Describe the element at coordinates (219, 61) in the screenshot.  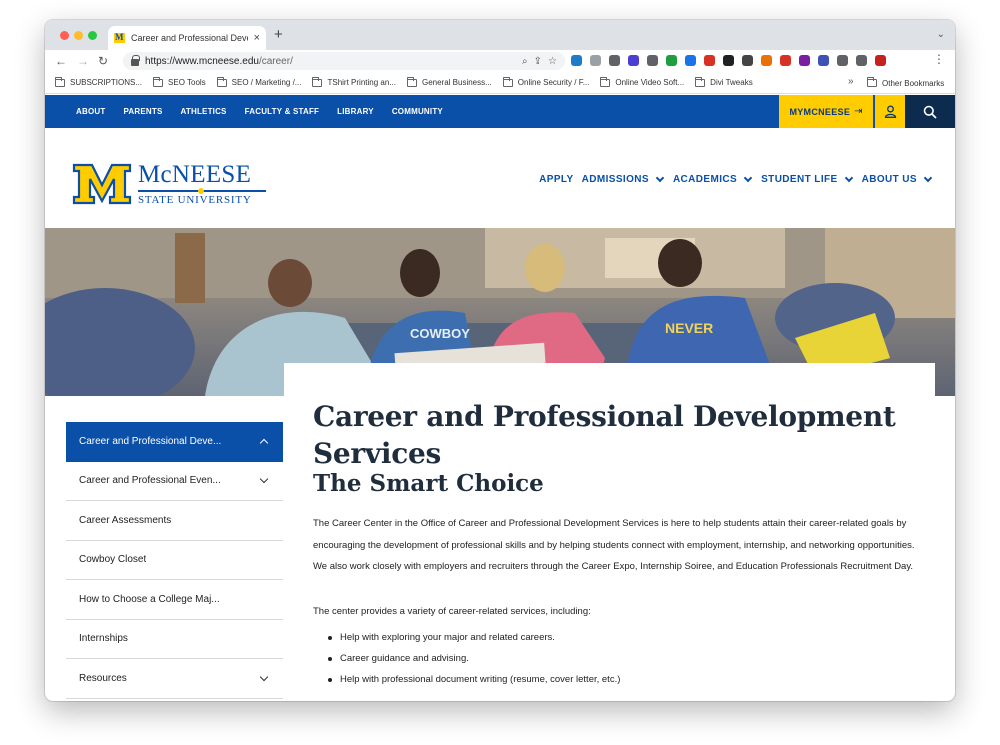
I see `address-url: https://www.mcneese.edu/career/` at that location.